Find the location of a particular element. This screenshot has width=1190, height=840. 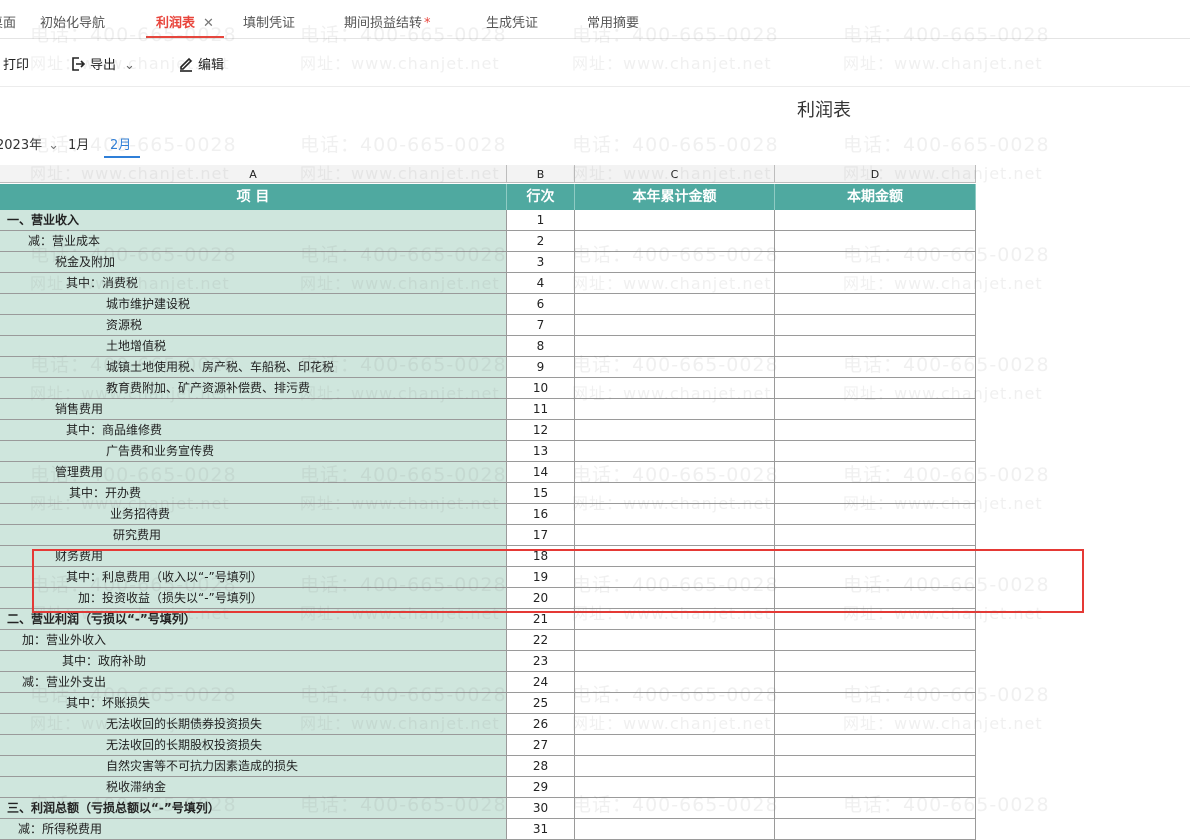

item-cell: 其中：坏账损失 is located at coordinates (253, 703).